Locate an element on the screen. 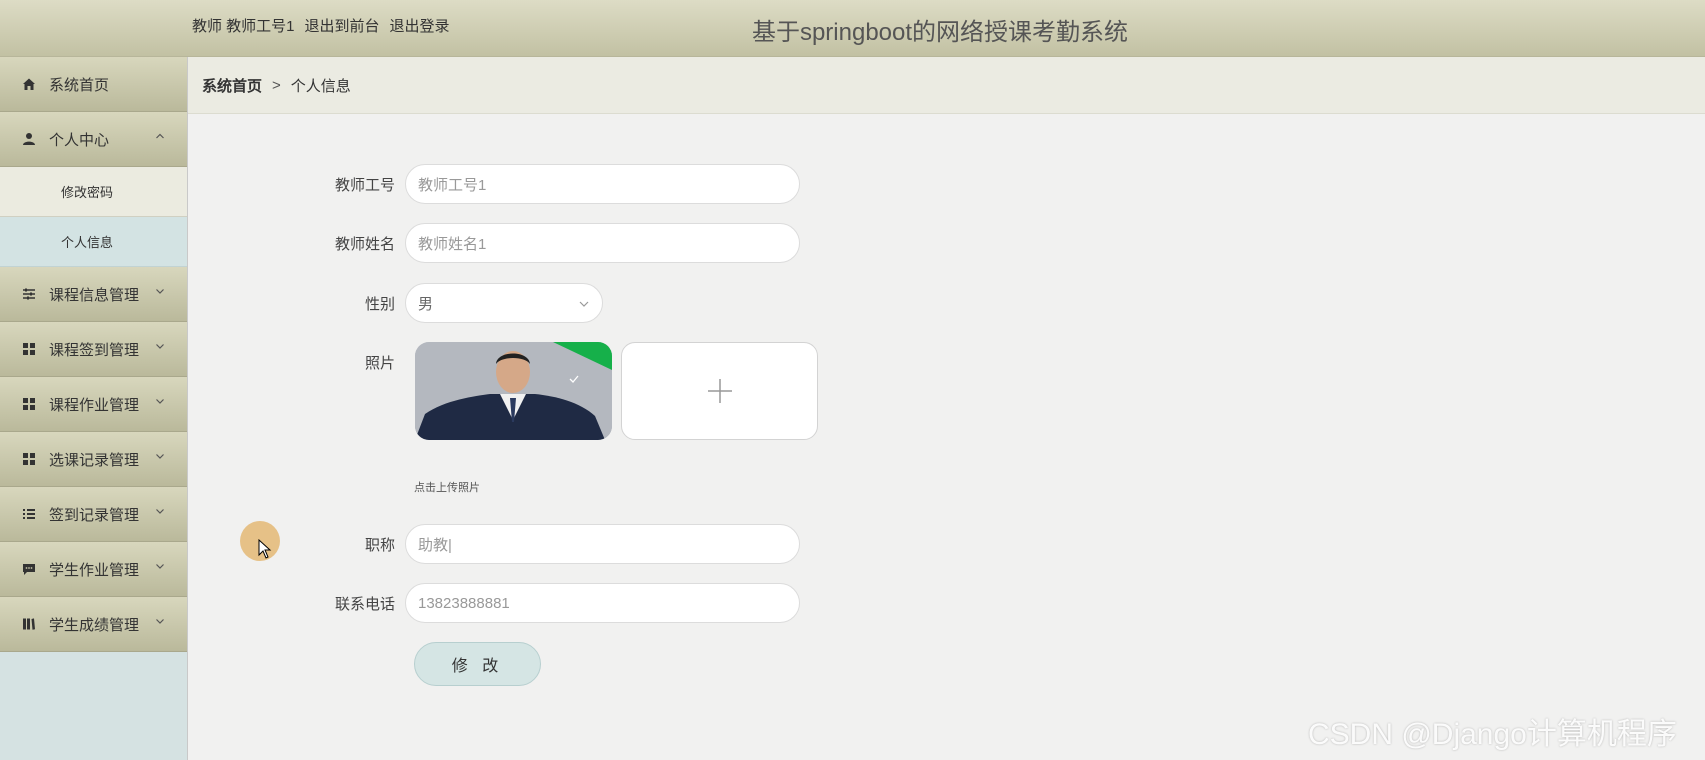 The height and width of the screenshot is (760, 1705). sidebar-item-label: 学生作业管理 is located at coordinates (94, 570).